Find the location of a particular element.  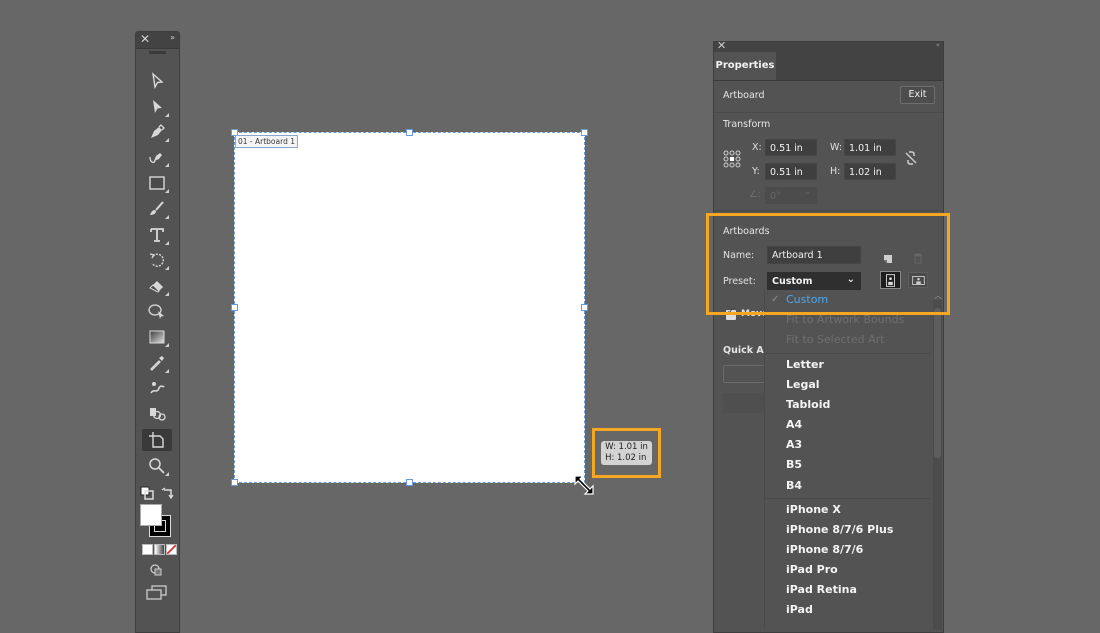

artboard-tool is located at coordinates (157, 440).